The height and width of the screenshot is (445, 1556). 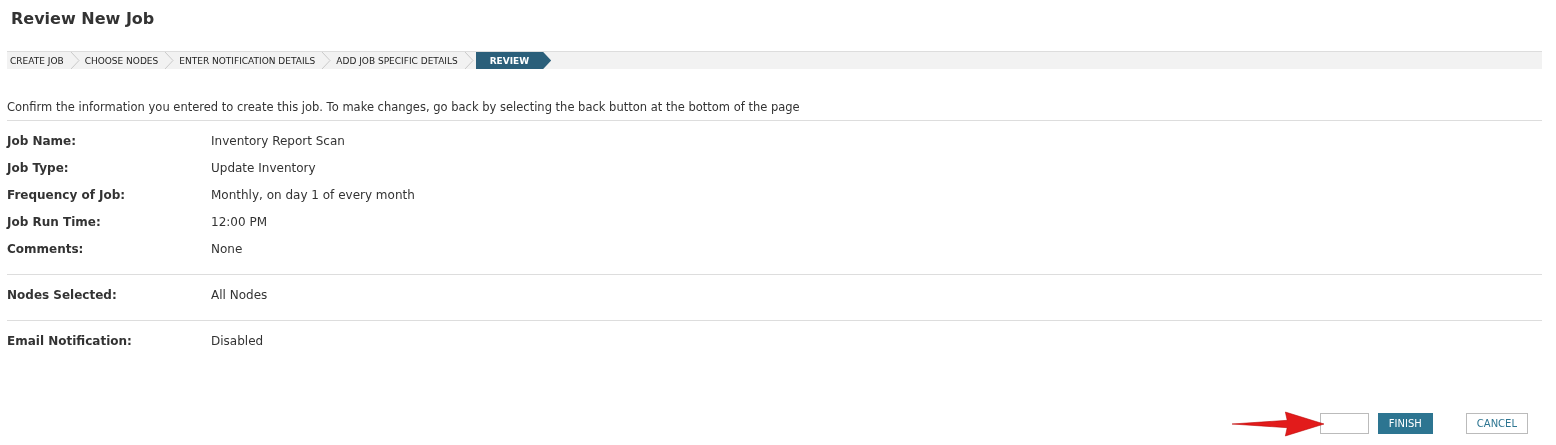 What do you see at coordinates (278, 140) in the screenshot?
I see `field-value: Inventory Report Scan` at bounding box center [278, 140].